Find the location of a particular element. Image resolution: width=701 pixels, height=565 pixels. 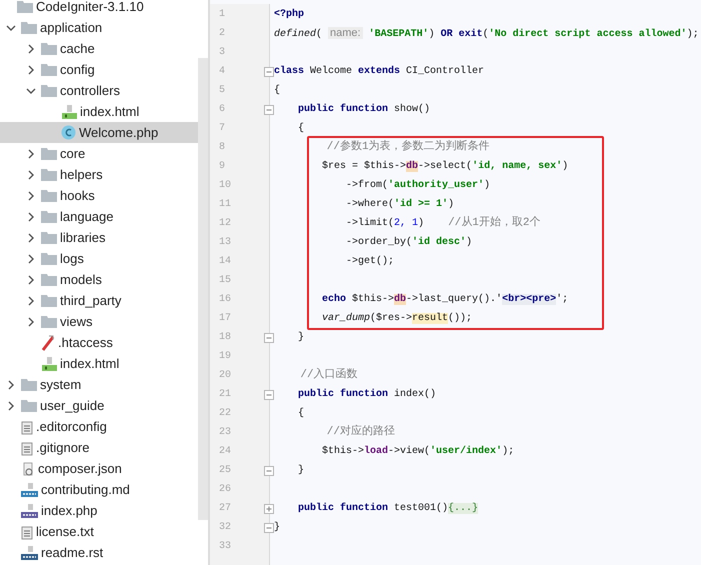

code-line: defined( name: 'BASEPATH') OR exit('No direct script access allowed'); is located at coordinates (486, 34).